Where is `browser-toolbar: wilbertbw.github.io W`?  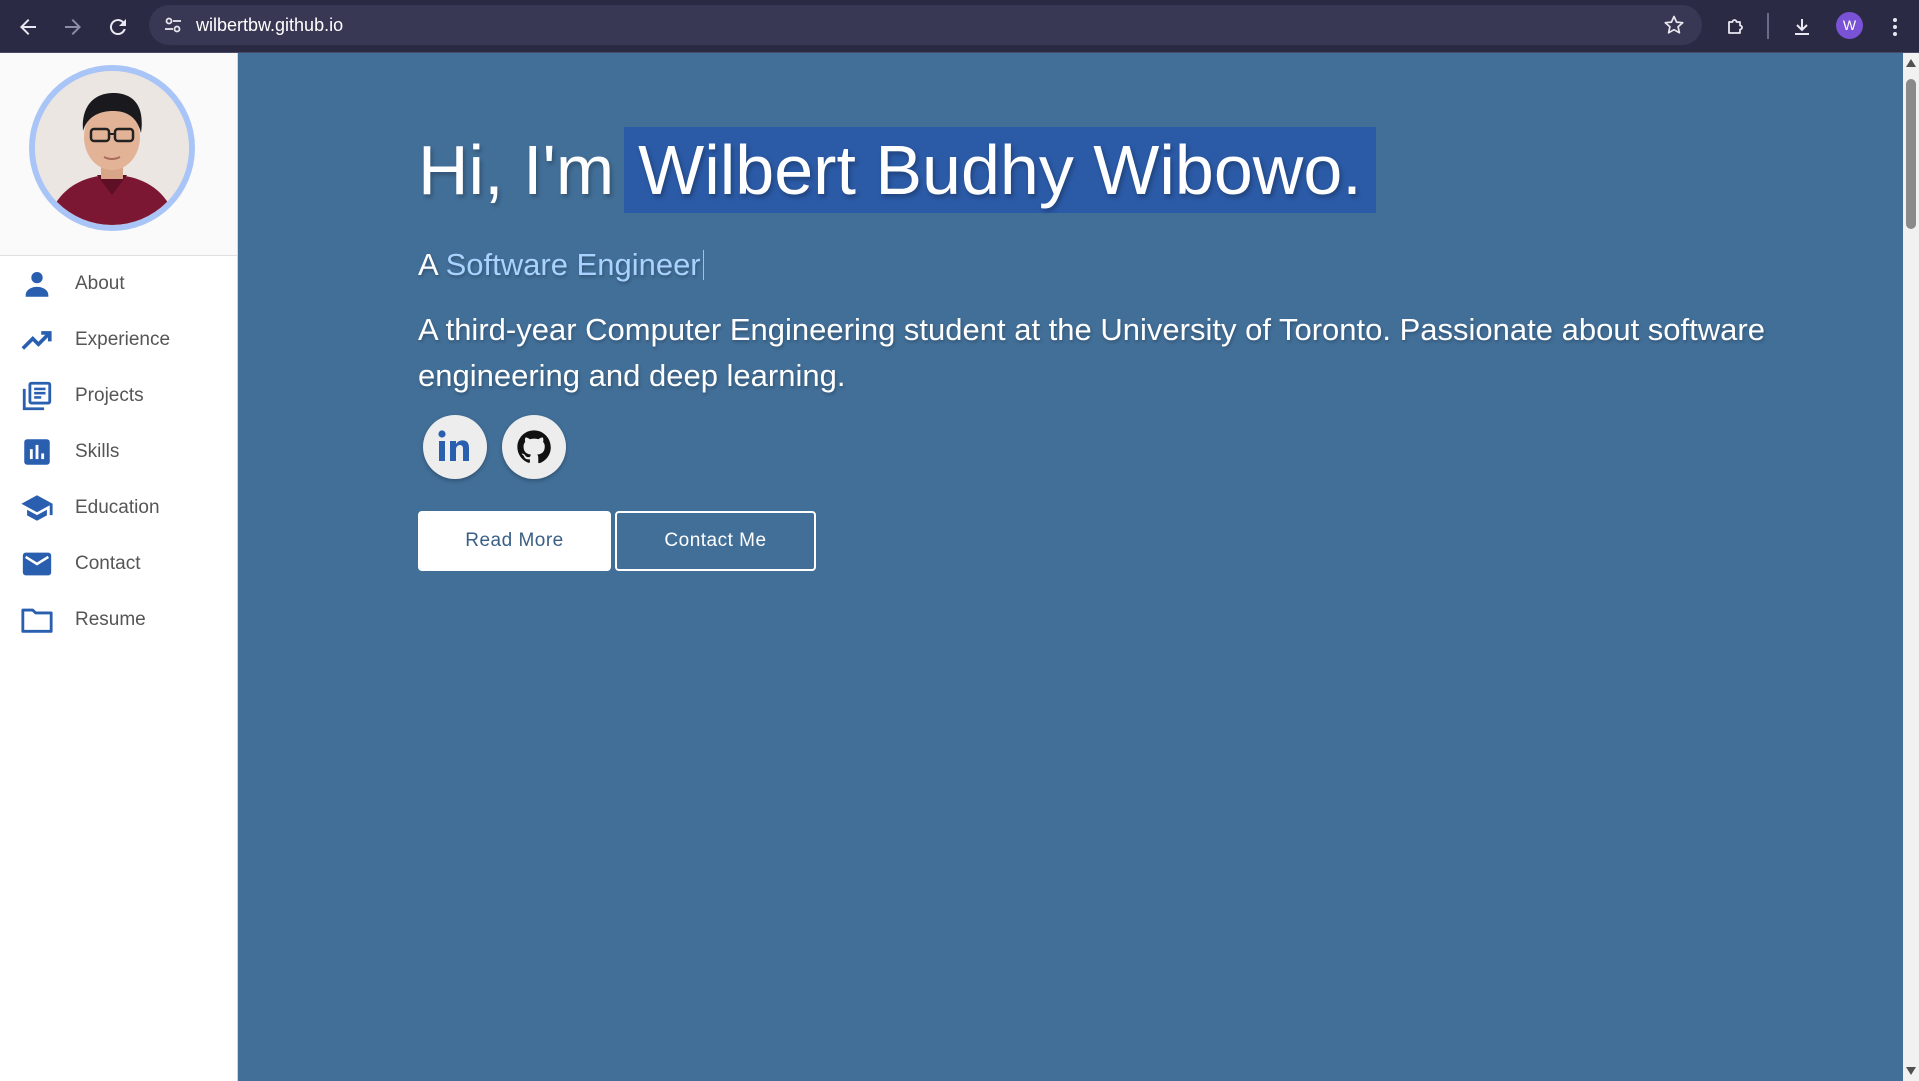 browser-toolbar: wilbertbw.github.io W is located at coordinates (959, 26).